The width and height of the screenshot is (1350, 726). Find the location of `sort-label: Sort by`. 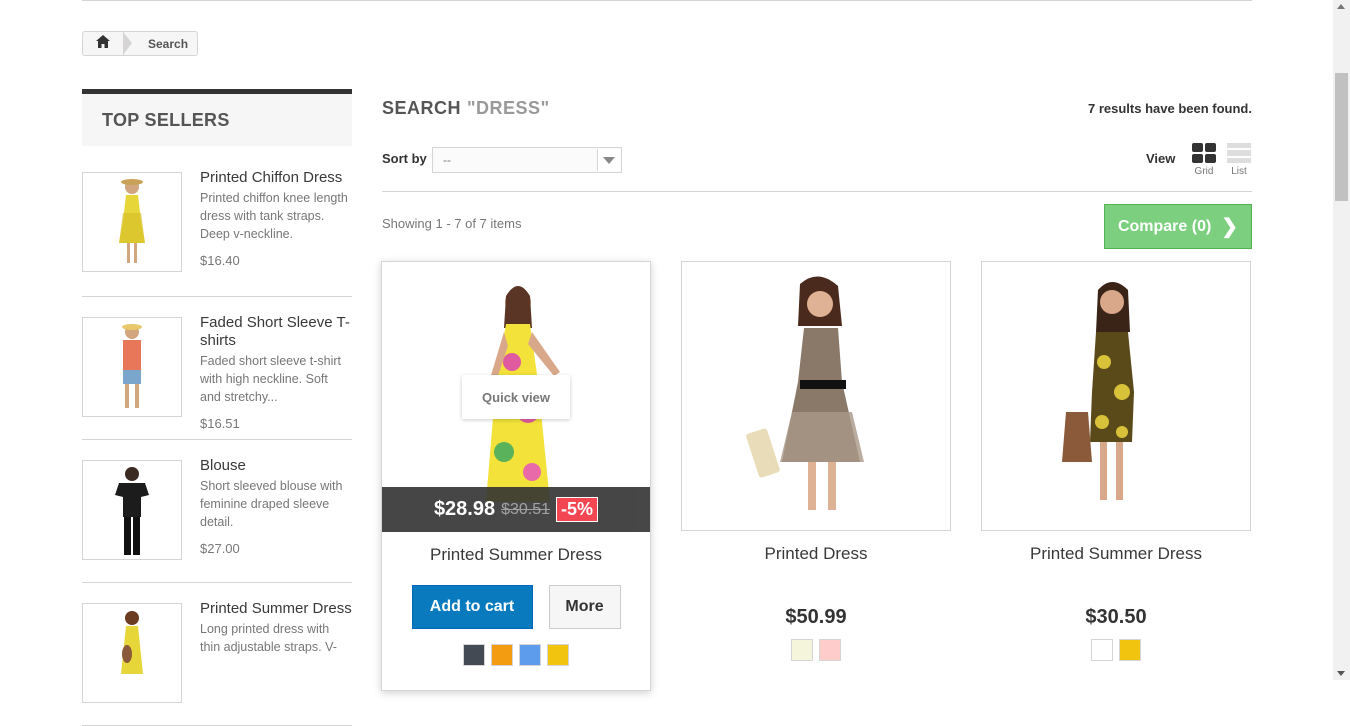

sort-label: Sort by is located at coordinates (404, 158).